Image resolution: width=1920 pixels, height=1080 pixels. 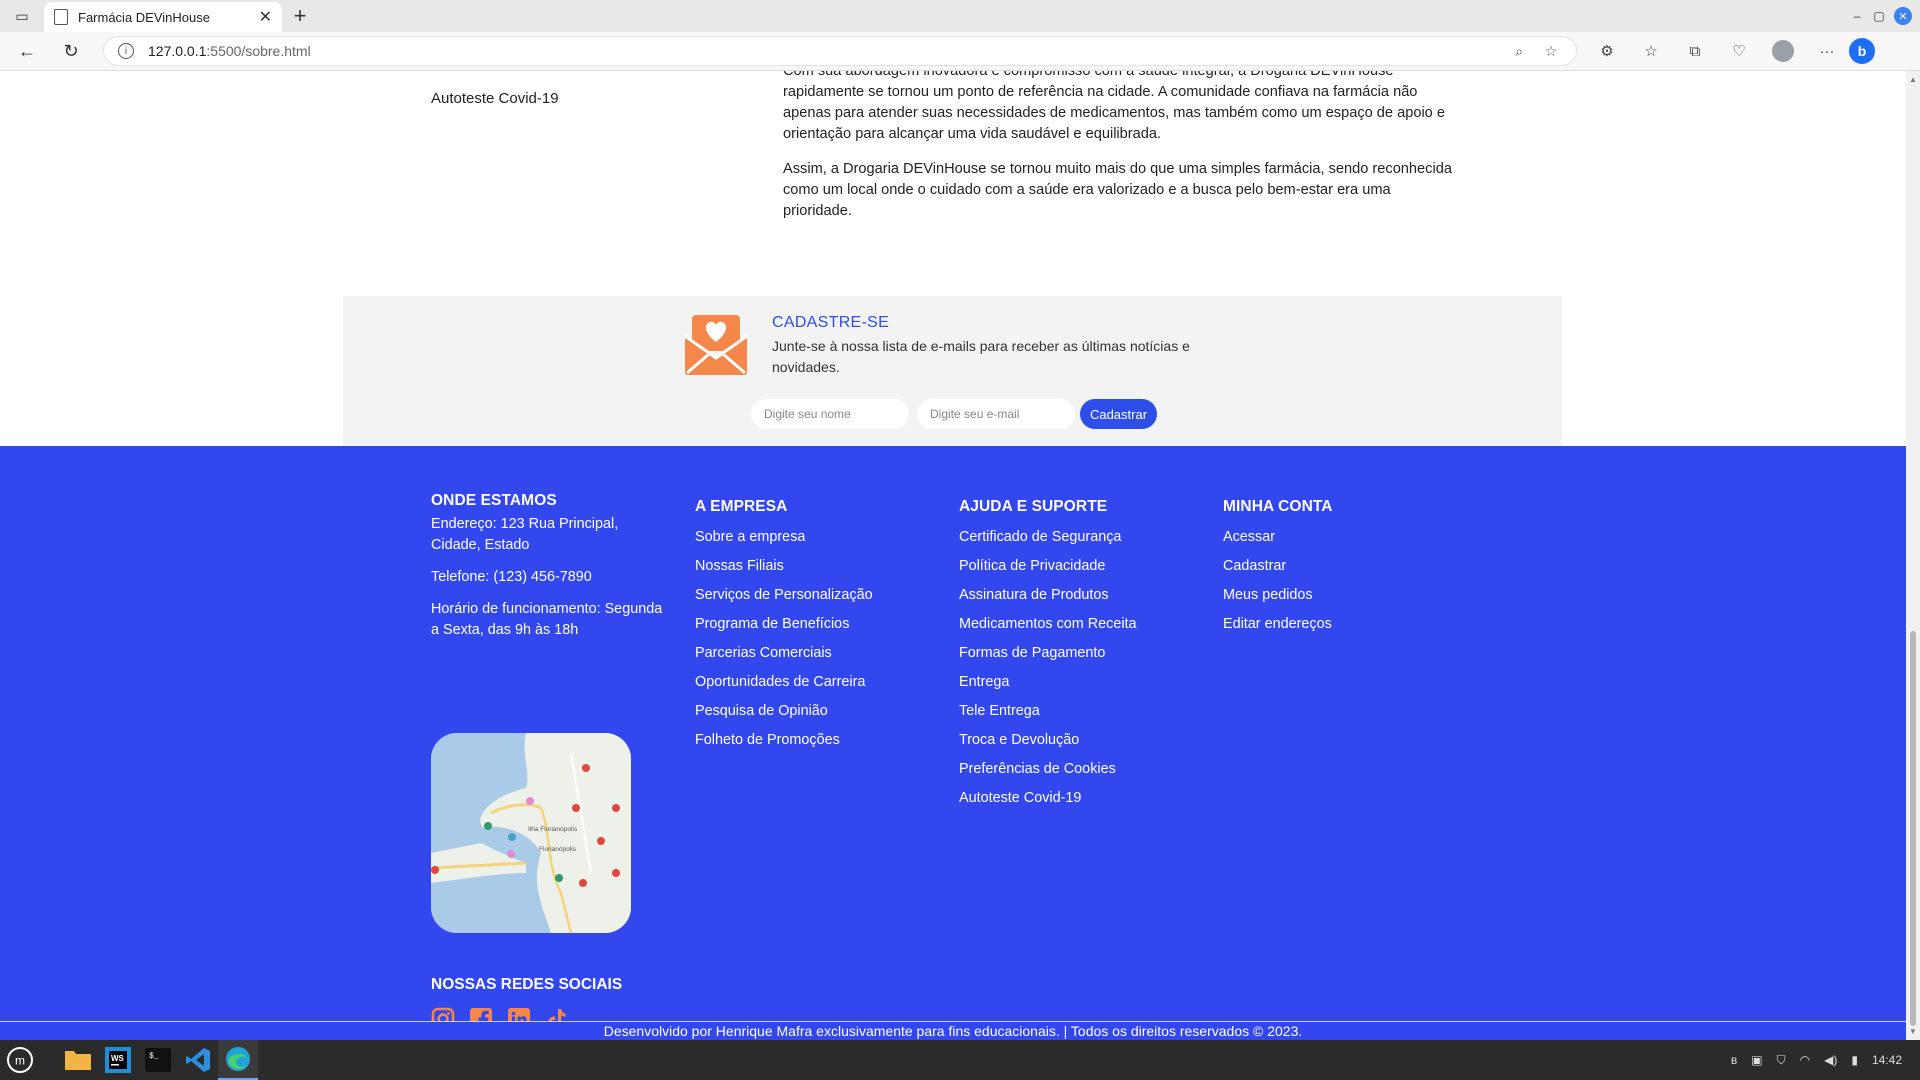 I want to click on scroll-down-icon: ▼, so click(x=1913, y=1031).